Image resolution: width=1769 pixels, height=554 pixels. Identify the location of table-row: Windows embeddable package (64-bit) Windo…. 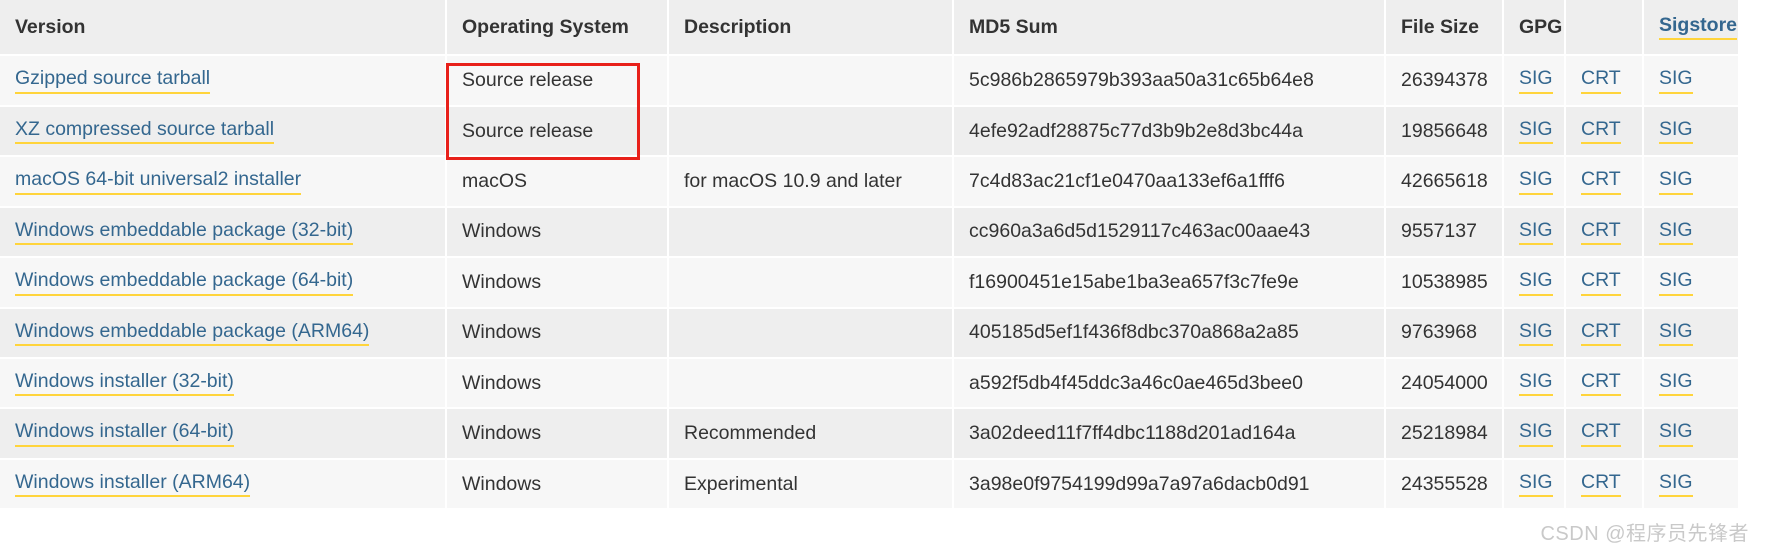
(869, 283).